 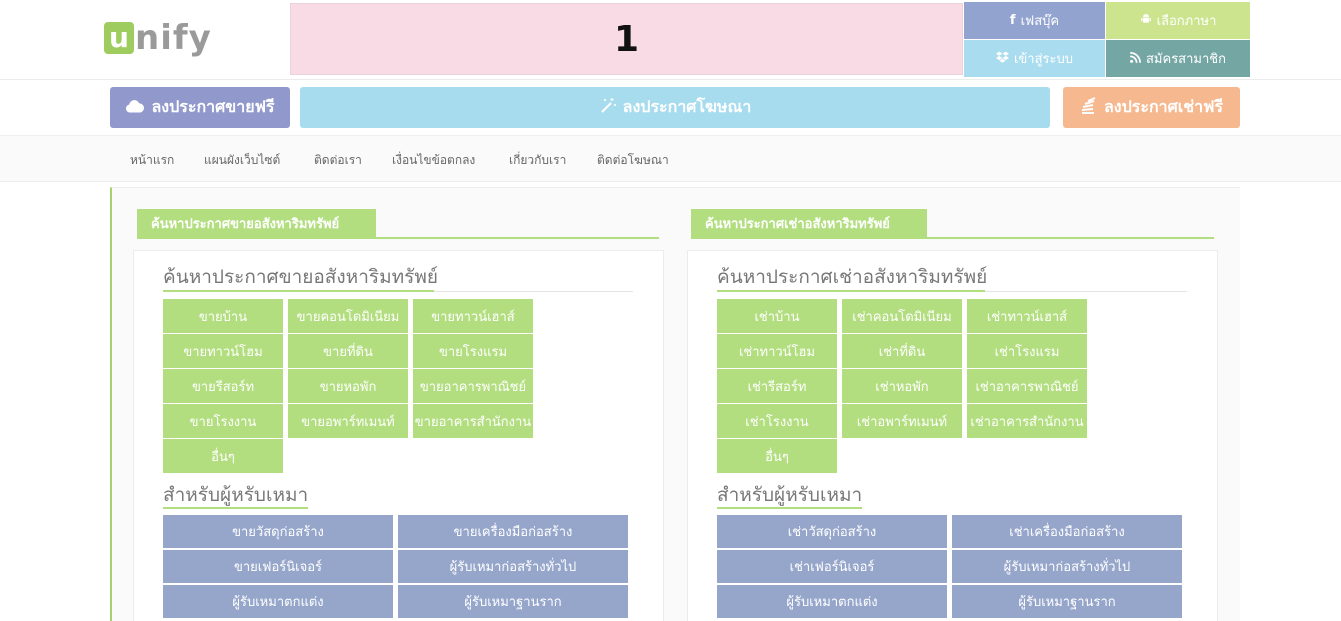 I want to click on nav-terms: เงื่อนไขข้อตกลง, so click(x=433, y=160).